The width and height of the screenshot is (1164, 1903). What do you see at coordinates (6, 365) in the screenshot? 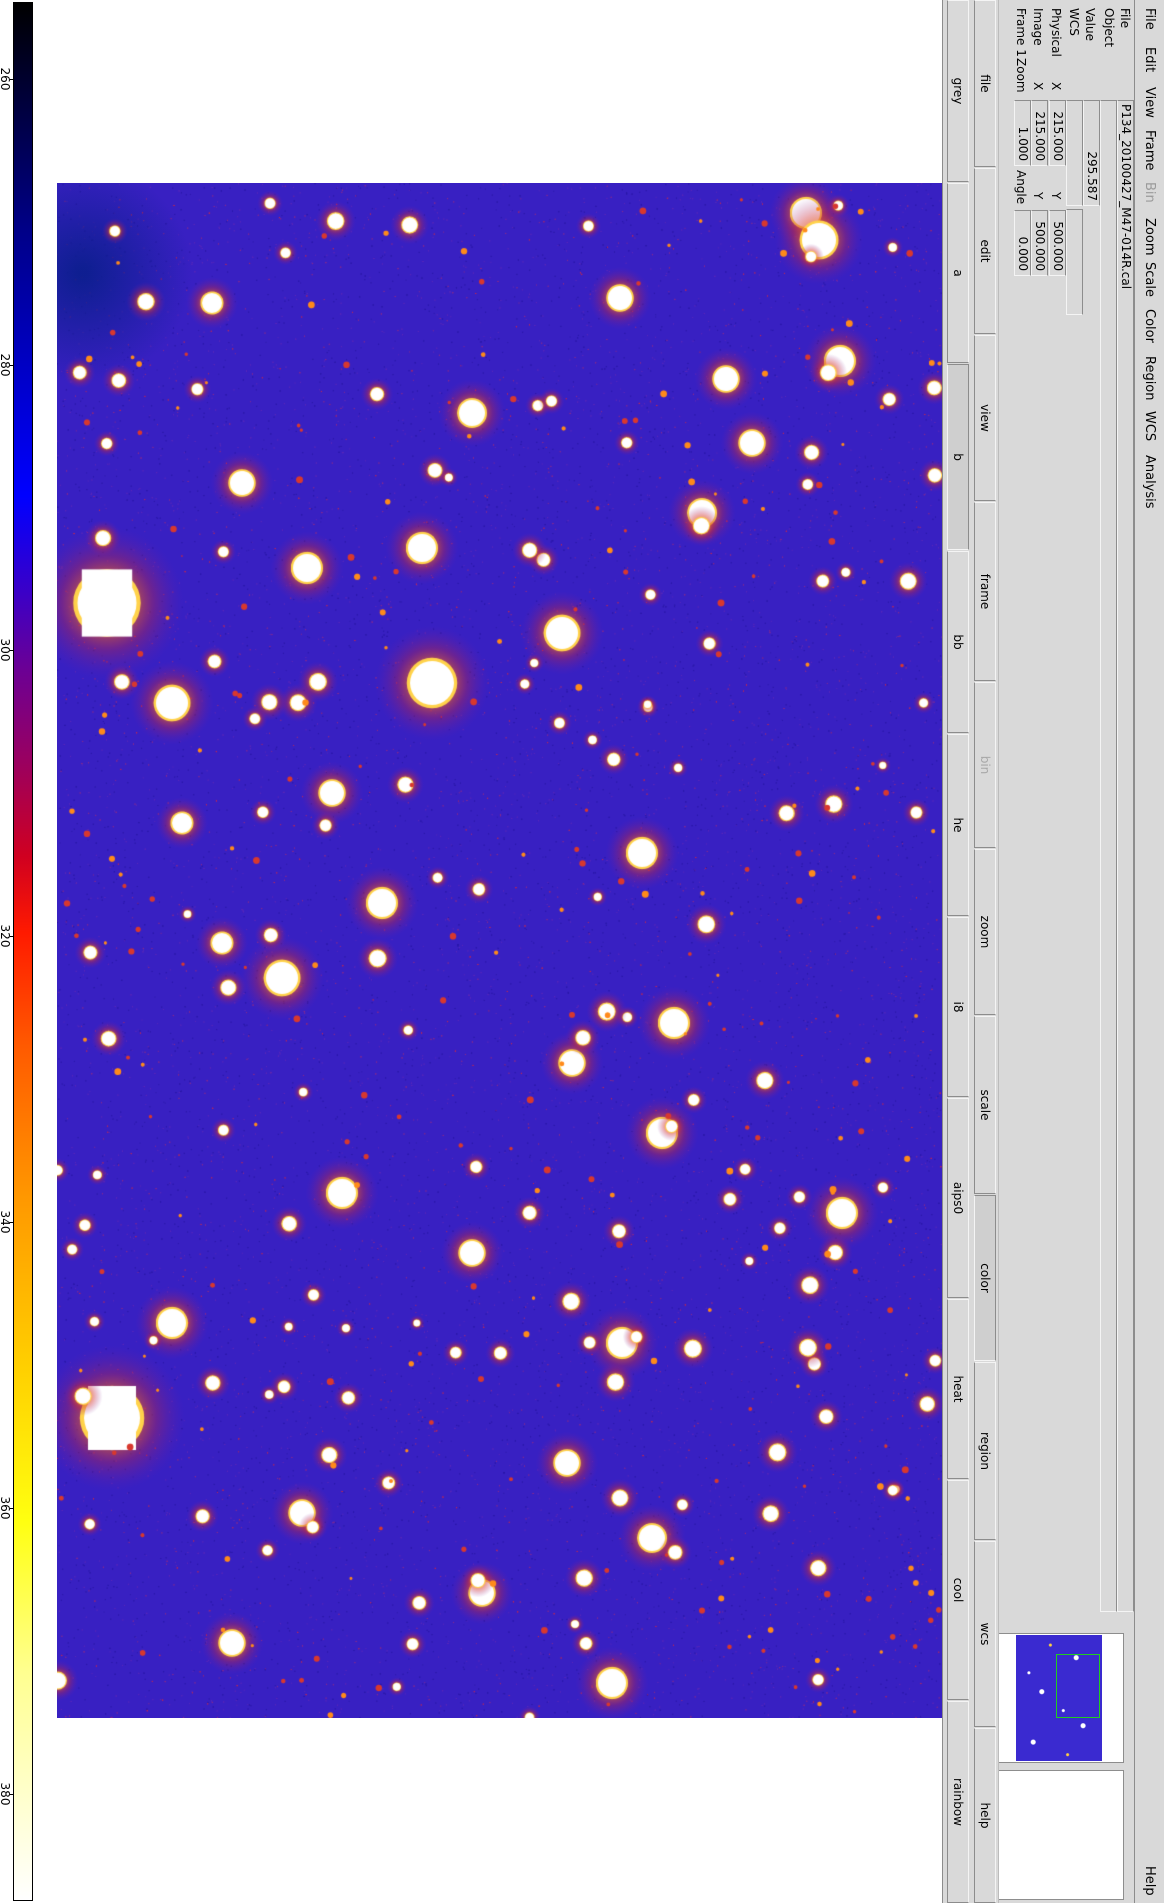
I see `colorbar-label: 280` at bounding box center [6, 365].